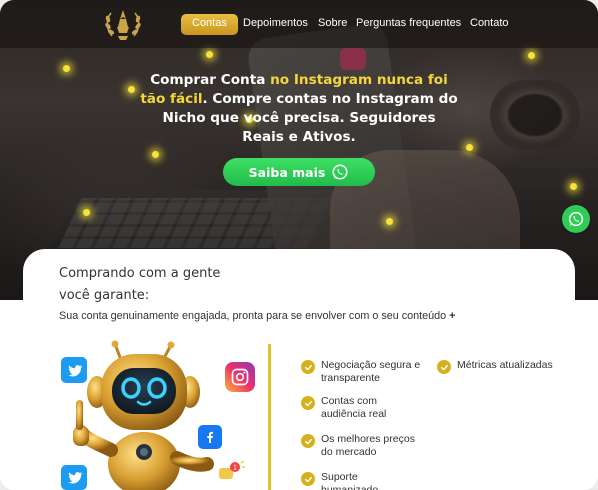 The image size is (598, 490). Describe the element at coordinates (354, 407) in the screenshot. I see `feature-label: Contas com audiência real` at that location.